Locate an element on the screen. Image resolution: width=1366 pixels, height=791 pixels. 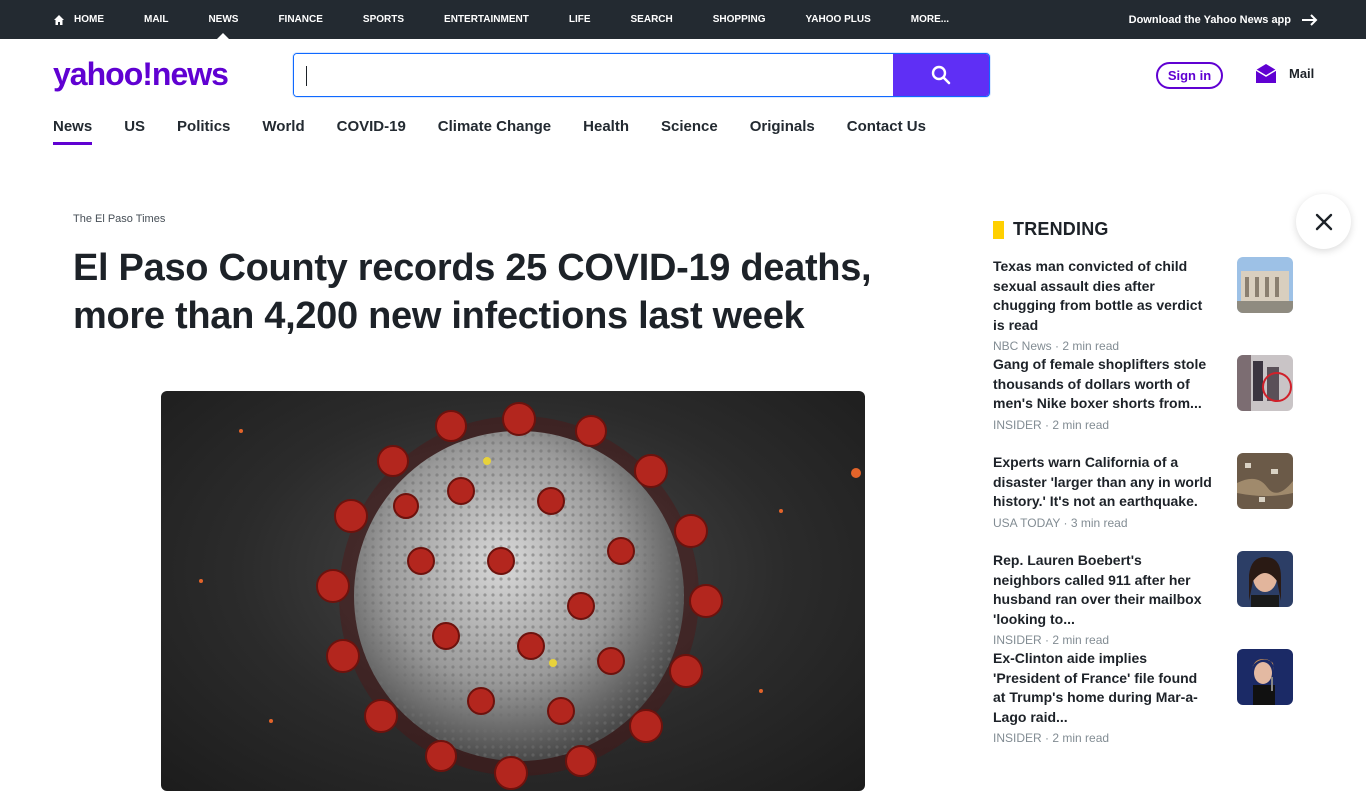
topnav-home: HOME is located at coordinates (78, 19).